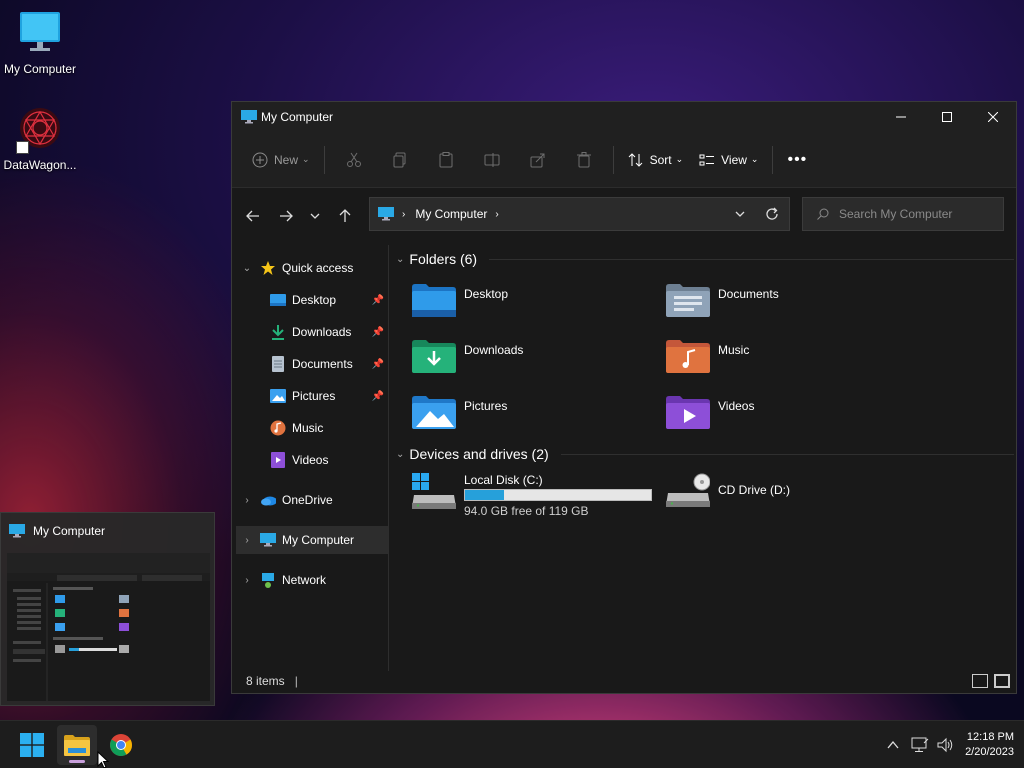 The image size is (1024, 768). I want to click on disk-usage-fill, so click(485, 495).